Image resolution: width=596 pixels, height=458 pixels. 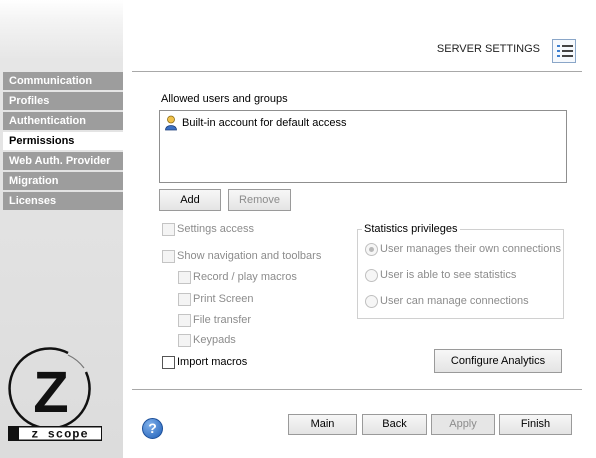 What do you see at coordinates (371, 301) in the screenshot?
I see `stats-manage-radio` at bounding box center [371, 301].